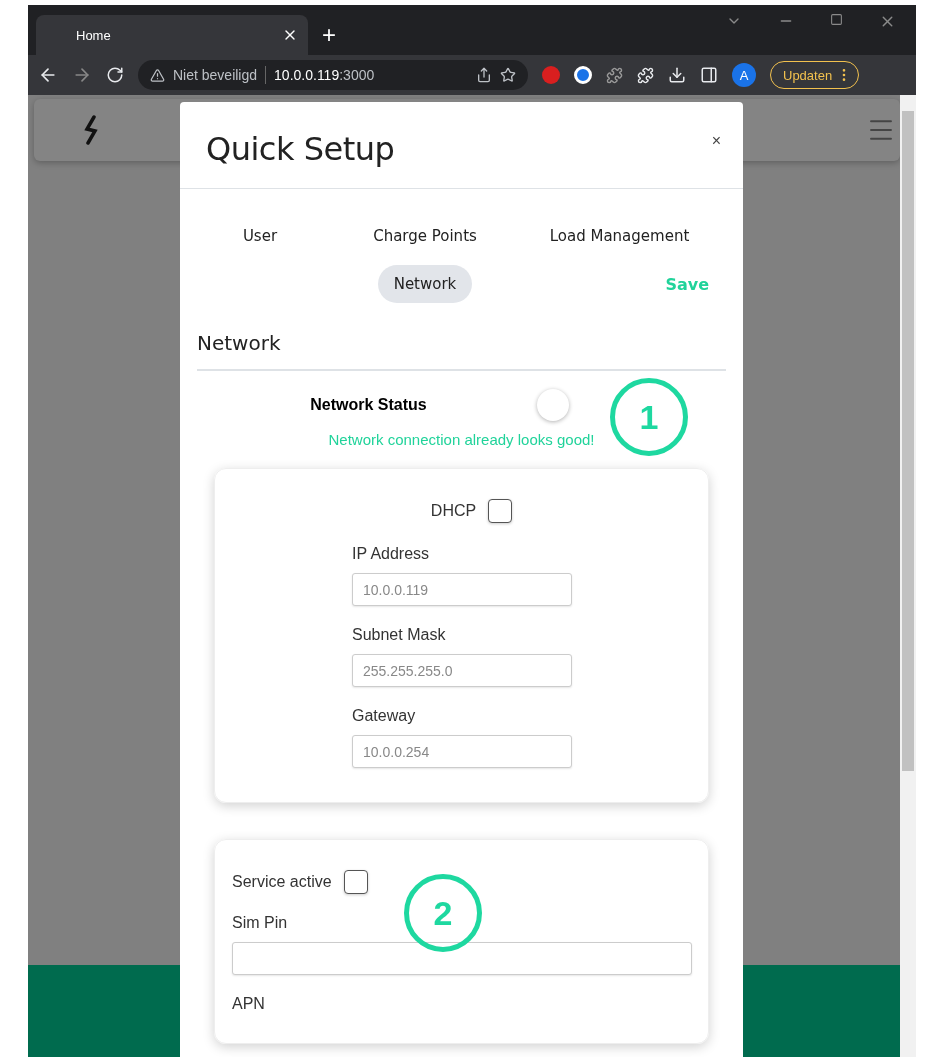  Describe the element at coordinates (249, 1004) in the screenshot. I see `field-label: APN` at that location.